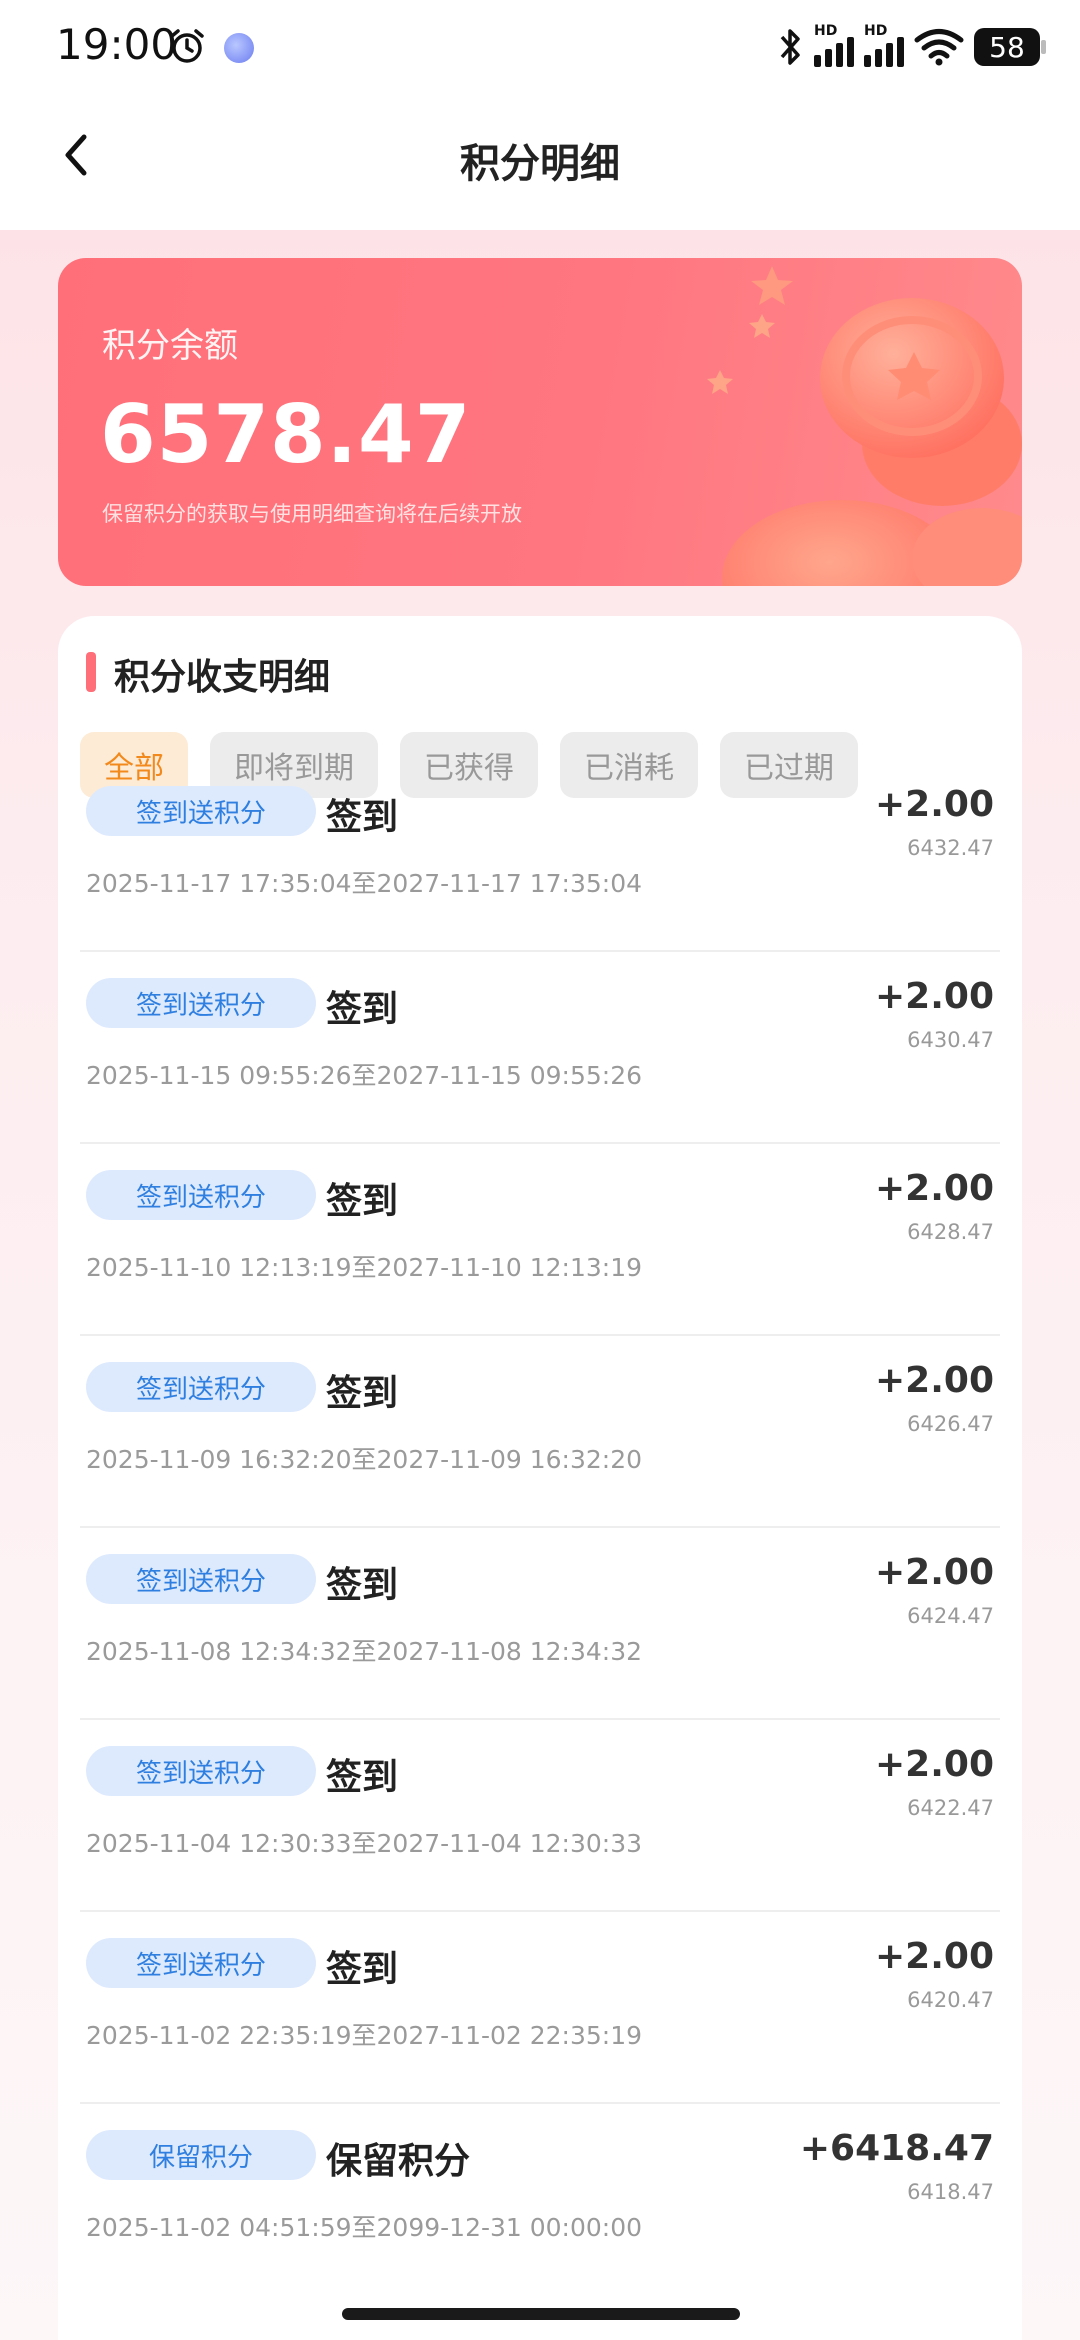 The width and height of the screenshot is (1080, 2340). I want to click on record-validity: 2025-11-08 12:34:32至2027-11-08 12:34:32, so click(364, 1651).